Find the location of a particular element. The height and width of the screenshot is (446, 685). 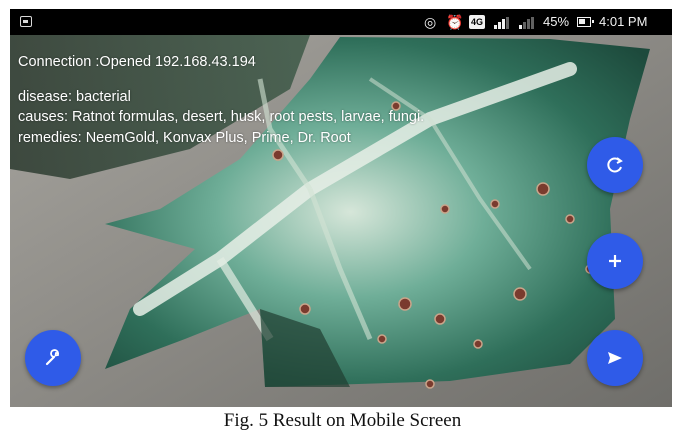

wrench-icon is located at coordinates (52, 357).